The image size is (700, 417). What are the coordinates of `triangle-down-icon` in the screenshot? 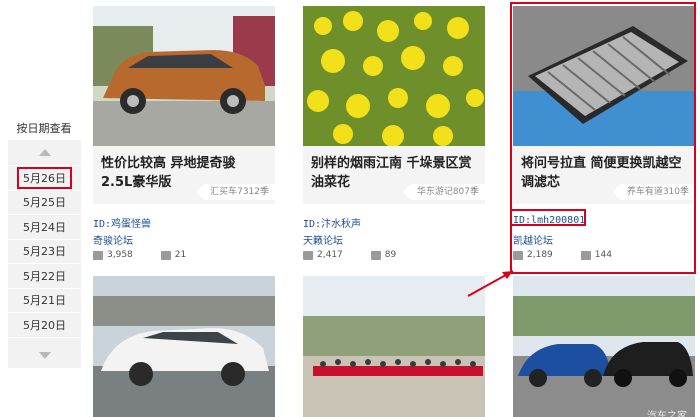 It's located at (44, 355).